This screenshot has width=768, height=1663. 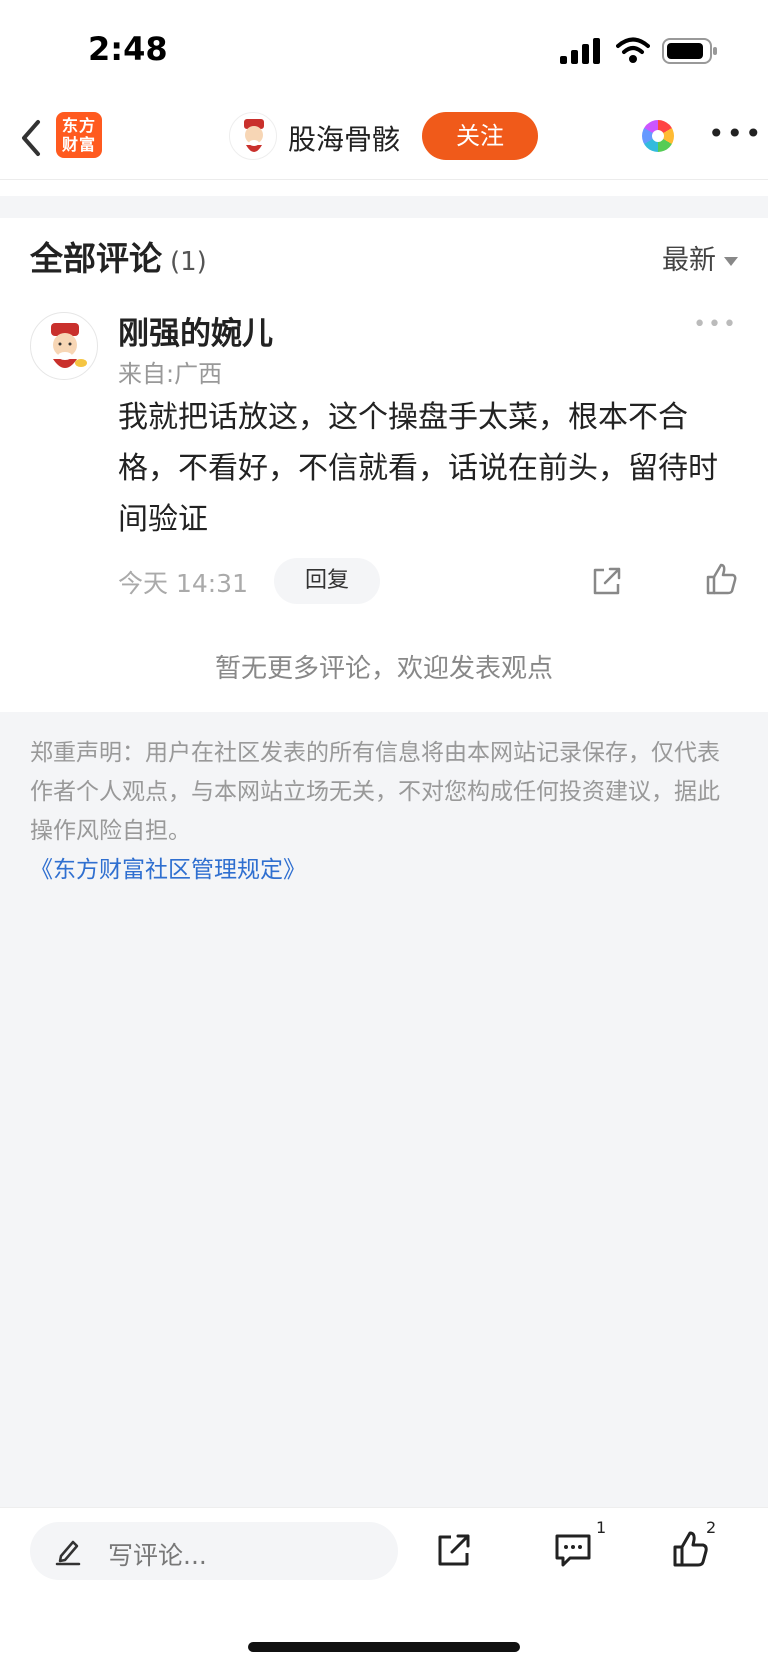 What do you see at coordinates (31, 138) in the screenshot?
I see `back-icon` at bounding box center [31, 138].